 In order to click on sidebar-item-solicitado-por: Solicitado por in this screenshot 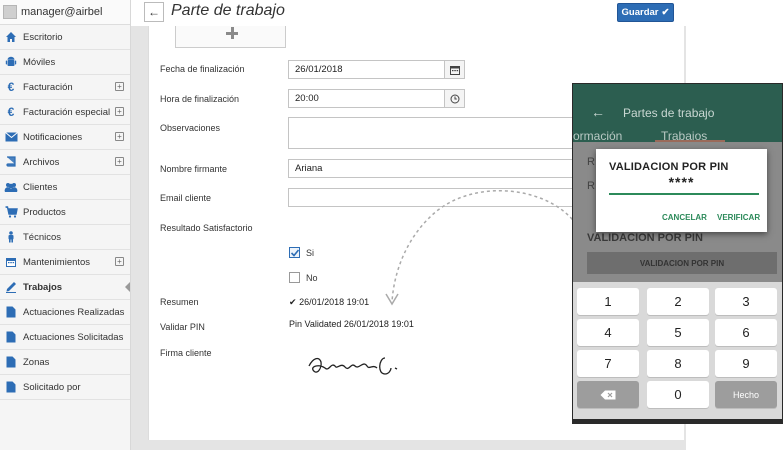, I will do `click(65, 387)`.